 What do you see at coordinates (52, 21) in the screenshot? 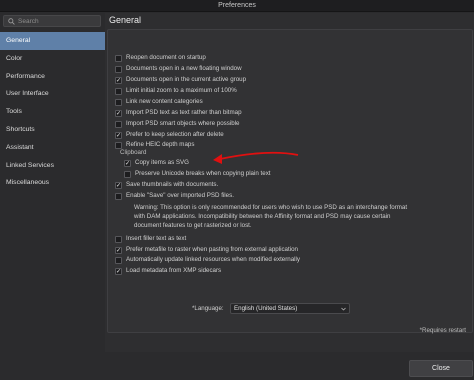
I see `search-input: Search` at bounding box center [52, 21].